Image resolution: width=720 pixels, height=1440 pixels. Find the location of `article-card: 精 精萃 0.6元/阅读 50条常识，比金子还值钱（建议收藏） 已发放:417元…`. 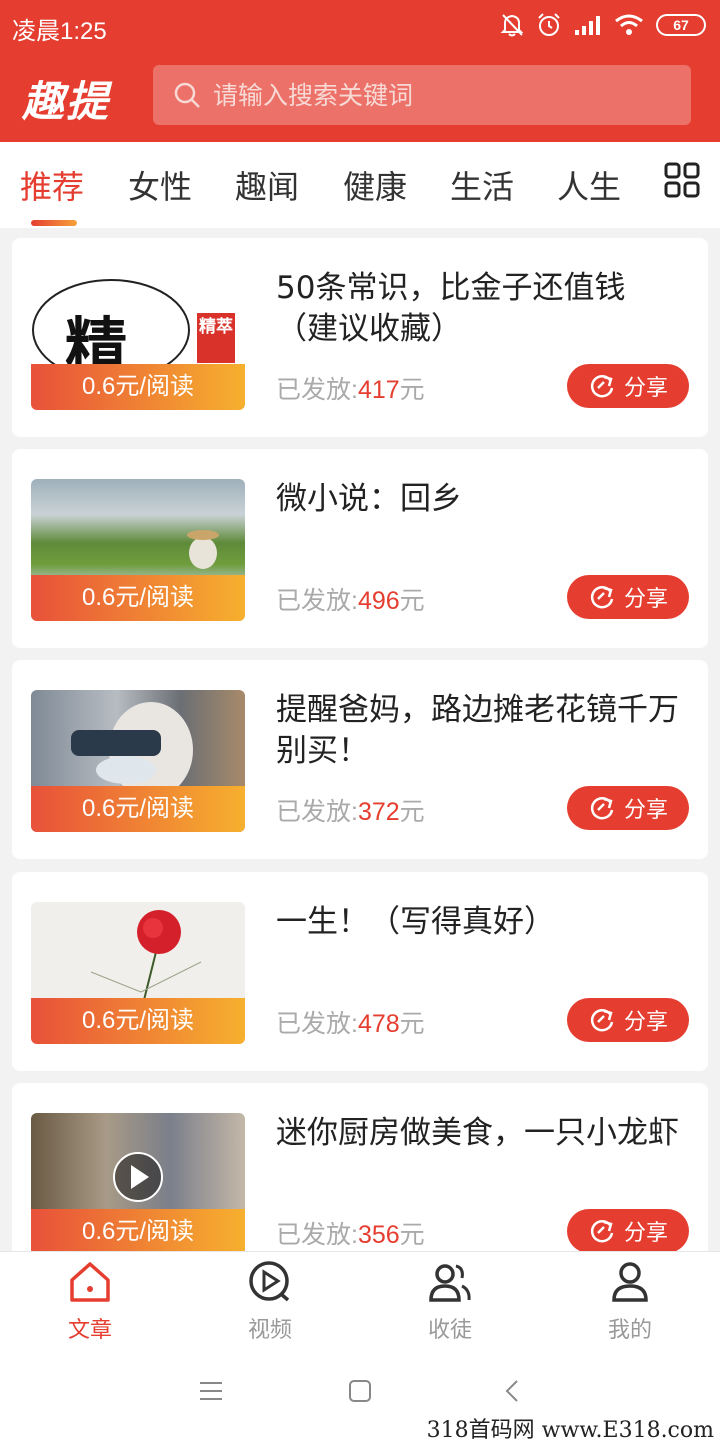

article-card: 精 精萃 0.6元/阅读 50条常识，比金子还值钱（建议收藏） 已发放:417元… is located at coordinates (360, 337).